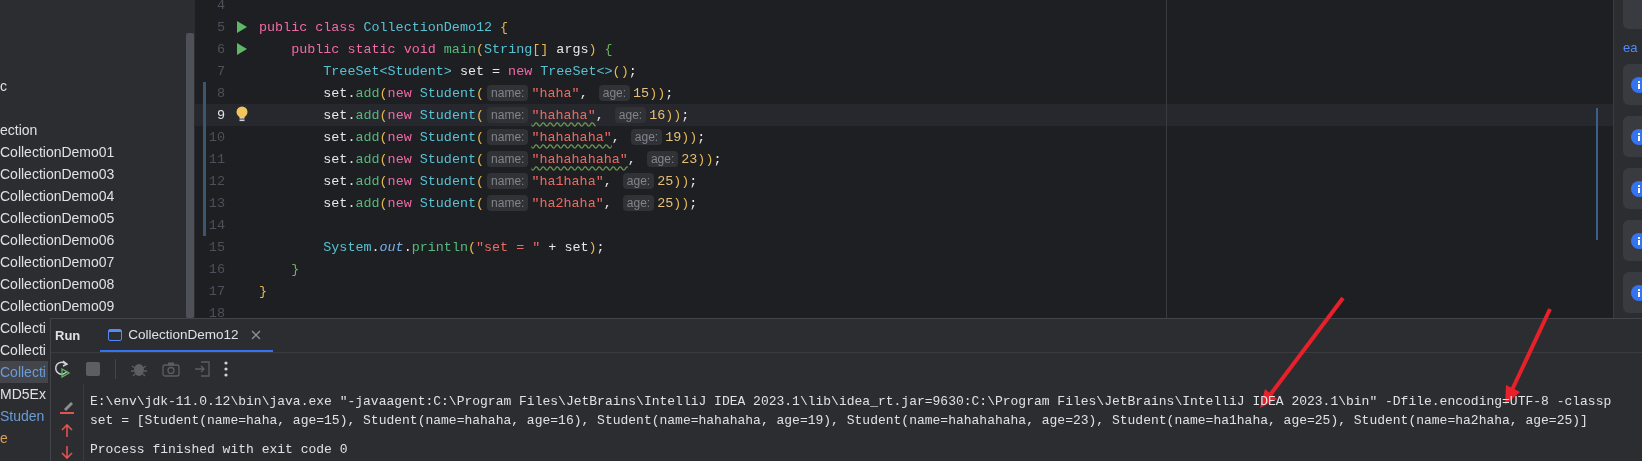  Describe the element at coordinates (451, 49) in the screenshot. I see `code-text: public static void main(String[] args) {` at that location.